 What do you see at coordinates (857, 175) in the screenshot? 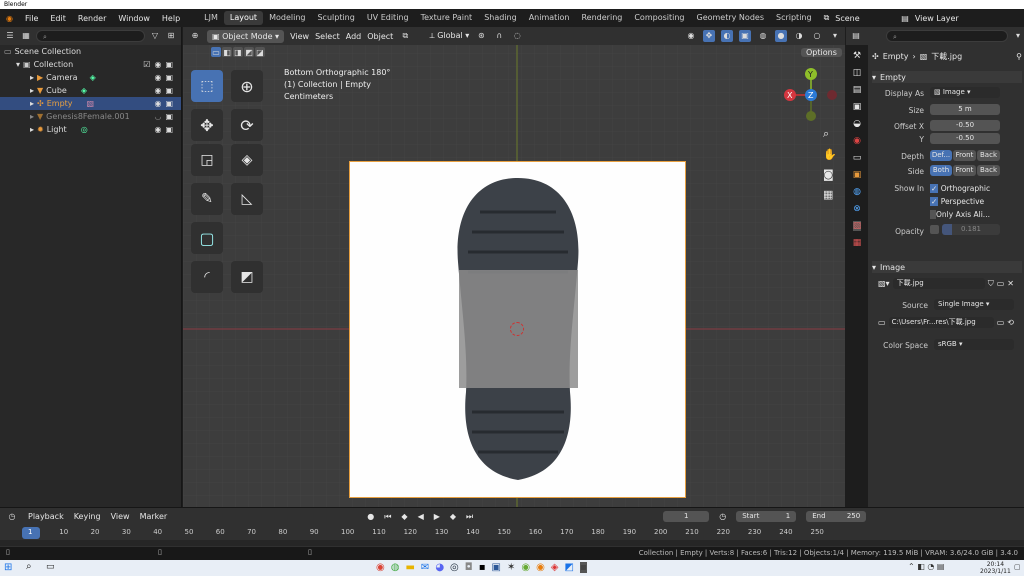
I see `object-tab-icon: ▣` at bounding box center [857, 175].